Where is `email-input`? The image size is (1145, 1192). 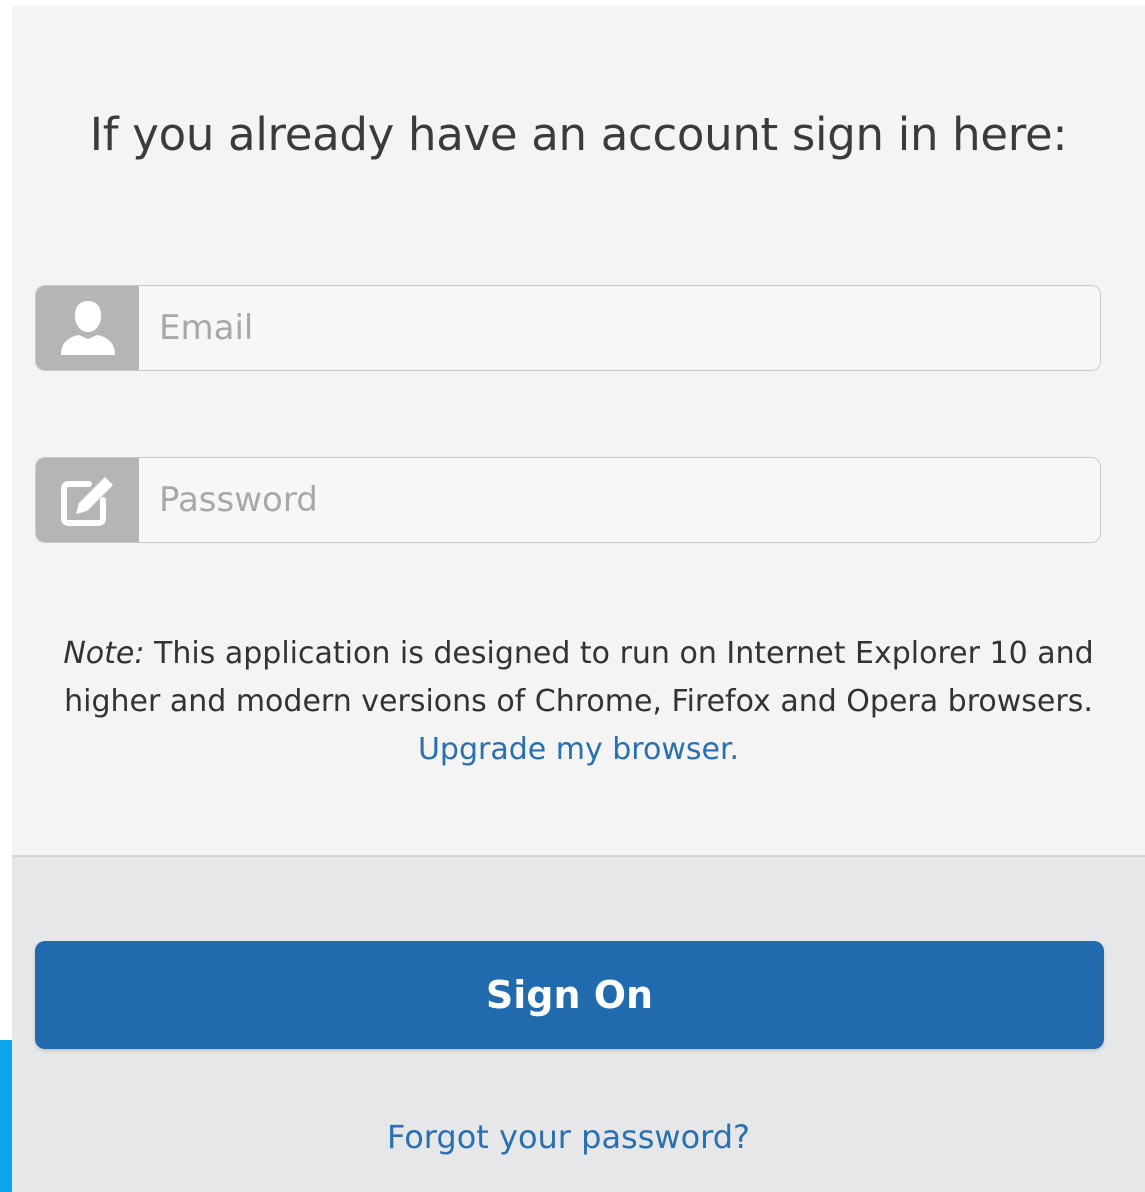
email-input is located at coordinates (619, 328).